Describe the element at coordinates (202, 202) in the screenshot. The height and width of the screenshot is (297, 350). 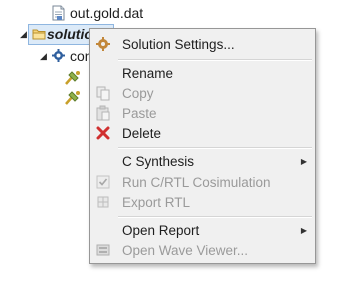
I see `menu-item-export-rtl: Export RTL` at that location.